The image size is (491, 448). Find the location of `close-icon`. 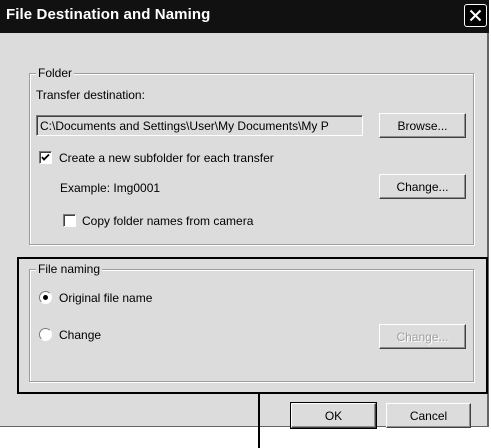

close-icon is located at coordinates (475, 15).